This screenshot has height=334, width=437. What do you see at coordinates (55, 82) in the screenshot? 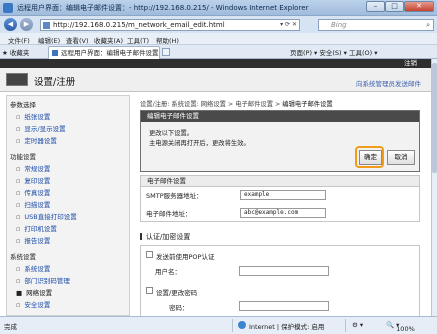
I see `page-title: 设置/注册` at bounding box center [55, 82].